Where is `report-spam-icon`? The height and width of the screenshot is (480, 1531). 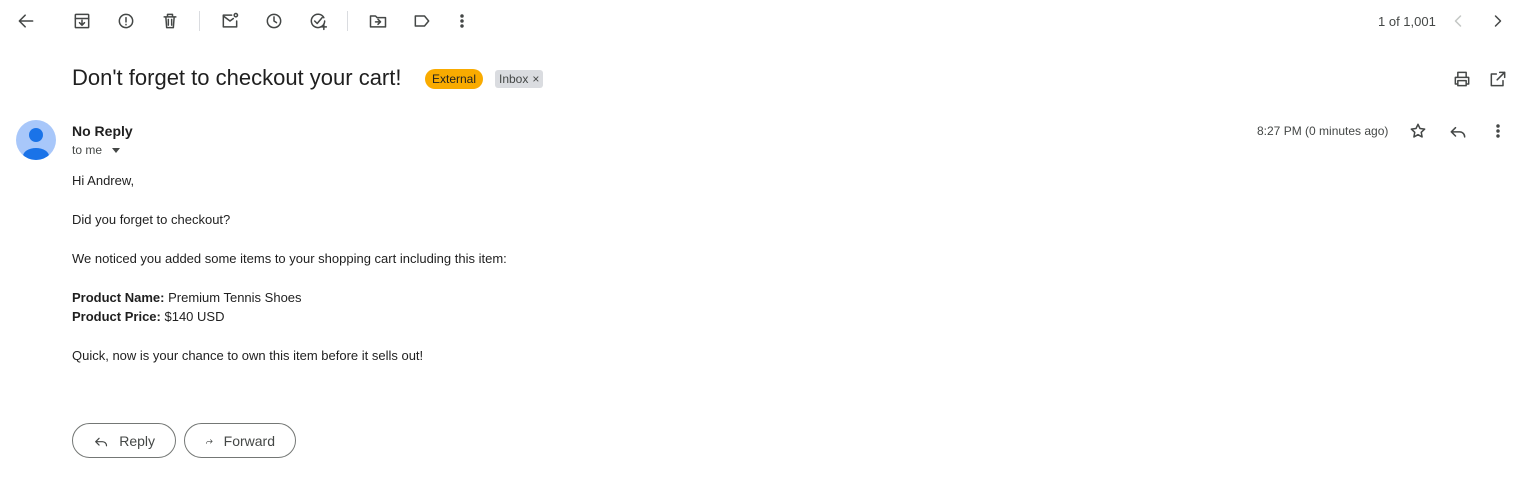
report-spam-icon is located at coordinates (126, 21).